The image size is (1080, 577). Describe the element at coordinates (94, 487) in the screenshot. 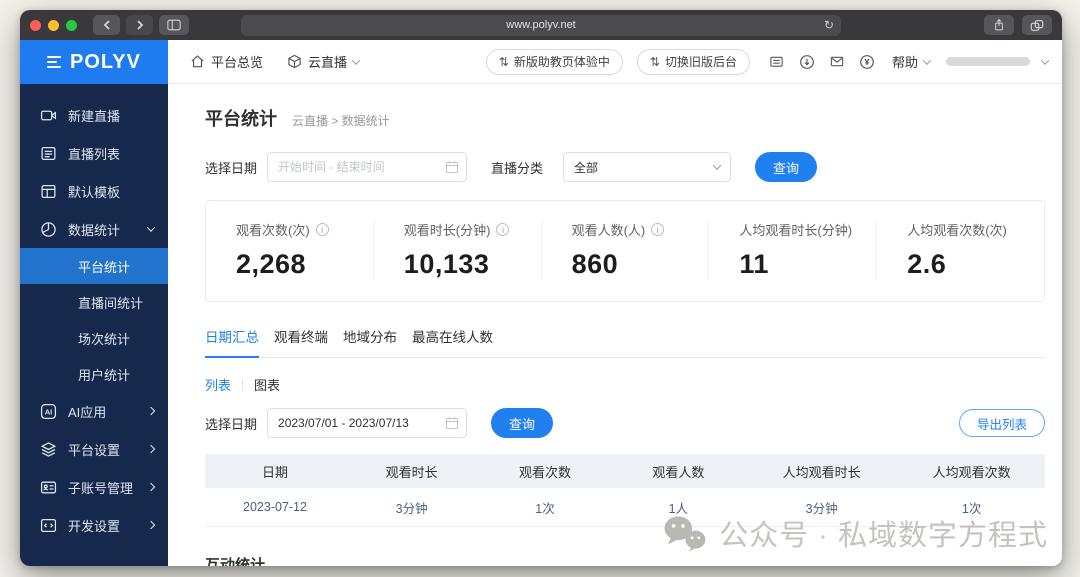

I see `sidebar-item-subaccount-management: 子账号管理` at that location.